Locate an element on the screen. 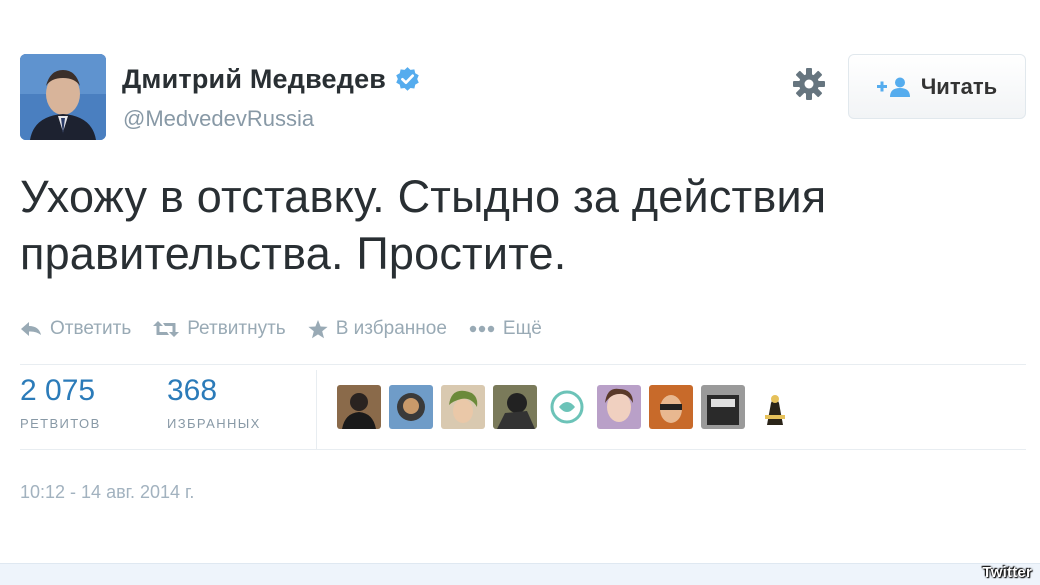 The image size is (1040, 585). stats-top-divider is located at coordinates (523, 364).